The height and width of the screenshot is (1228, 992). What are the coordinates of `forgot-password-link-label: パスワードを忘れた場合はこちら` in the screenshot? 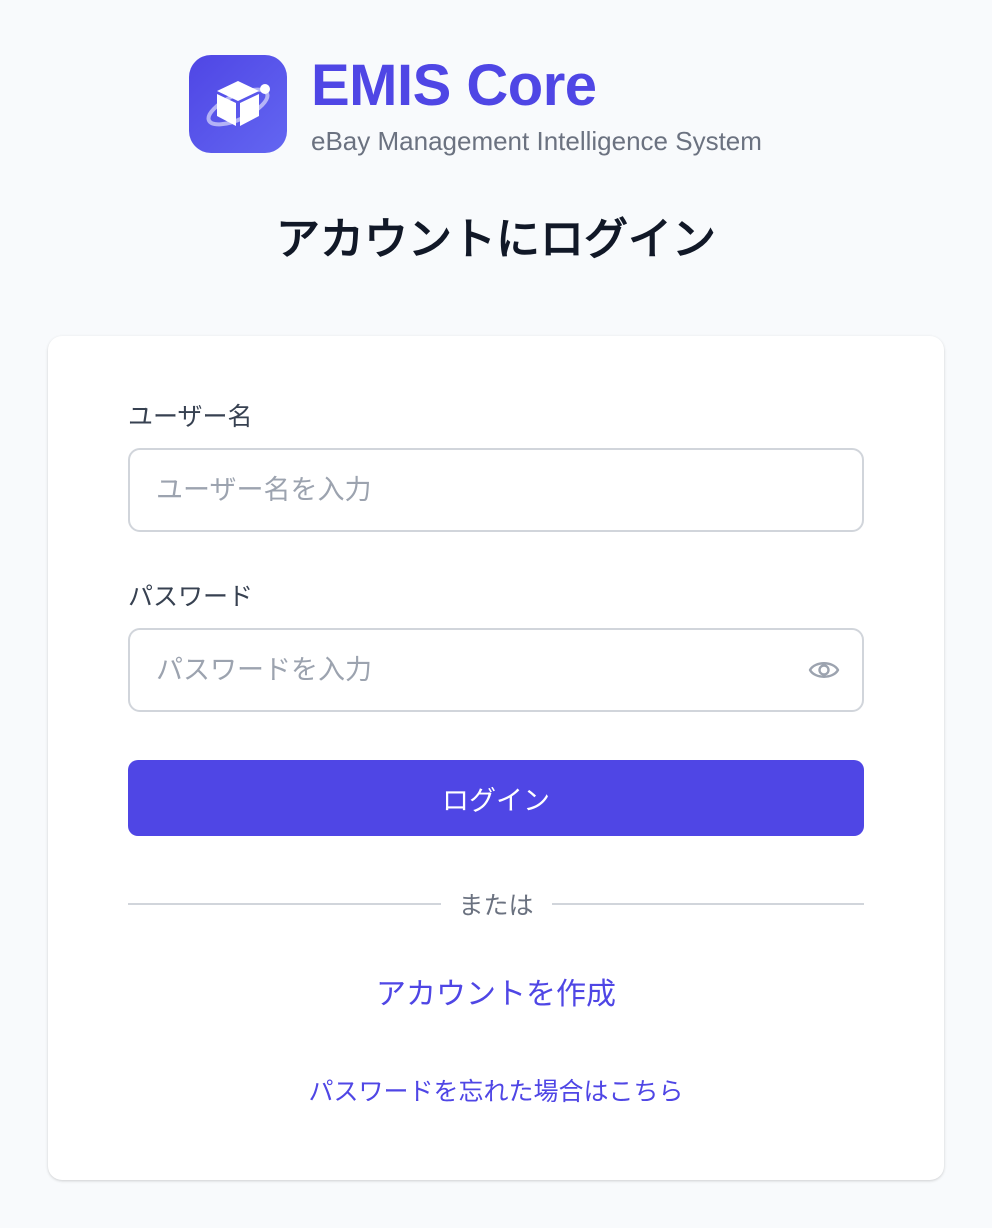 It's located at (495, 1091).